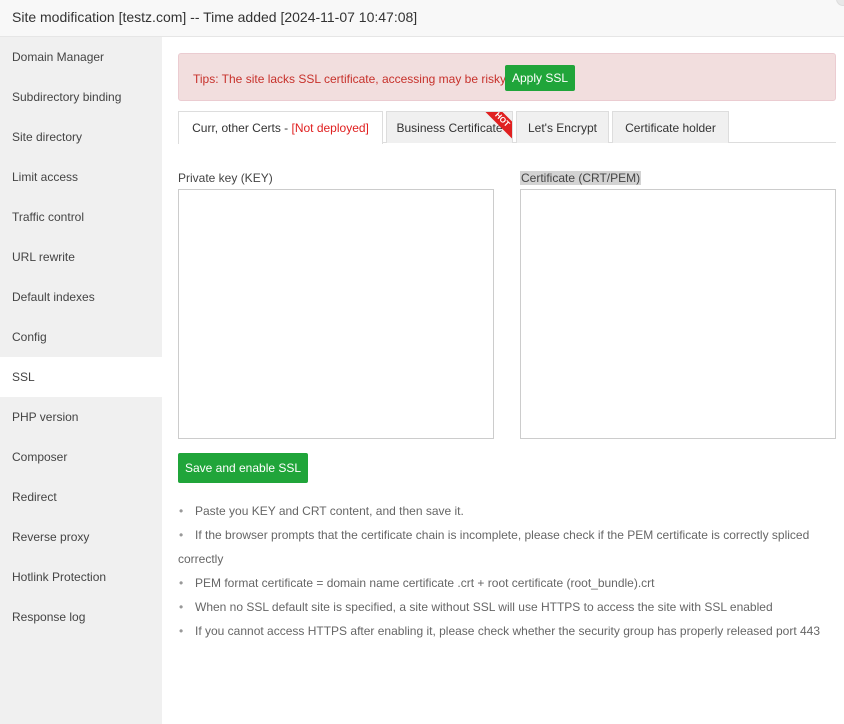 The height and width of the screenshot is (724, 844). I want to click on tab-business-certificate: Business Certificate HOT, so click(449, 127).